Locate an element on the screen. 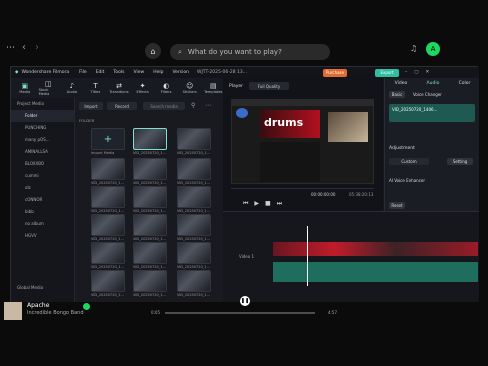  more-icon: ⋯ is located at coordinates (208, 105).